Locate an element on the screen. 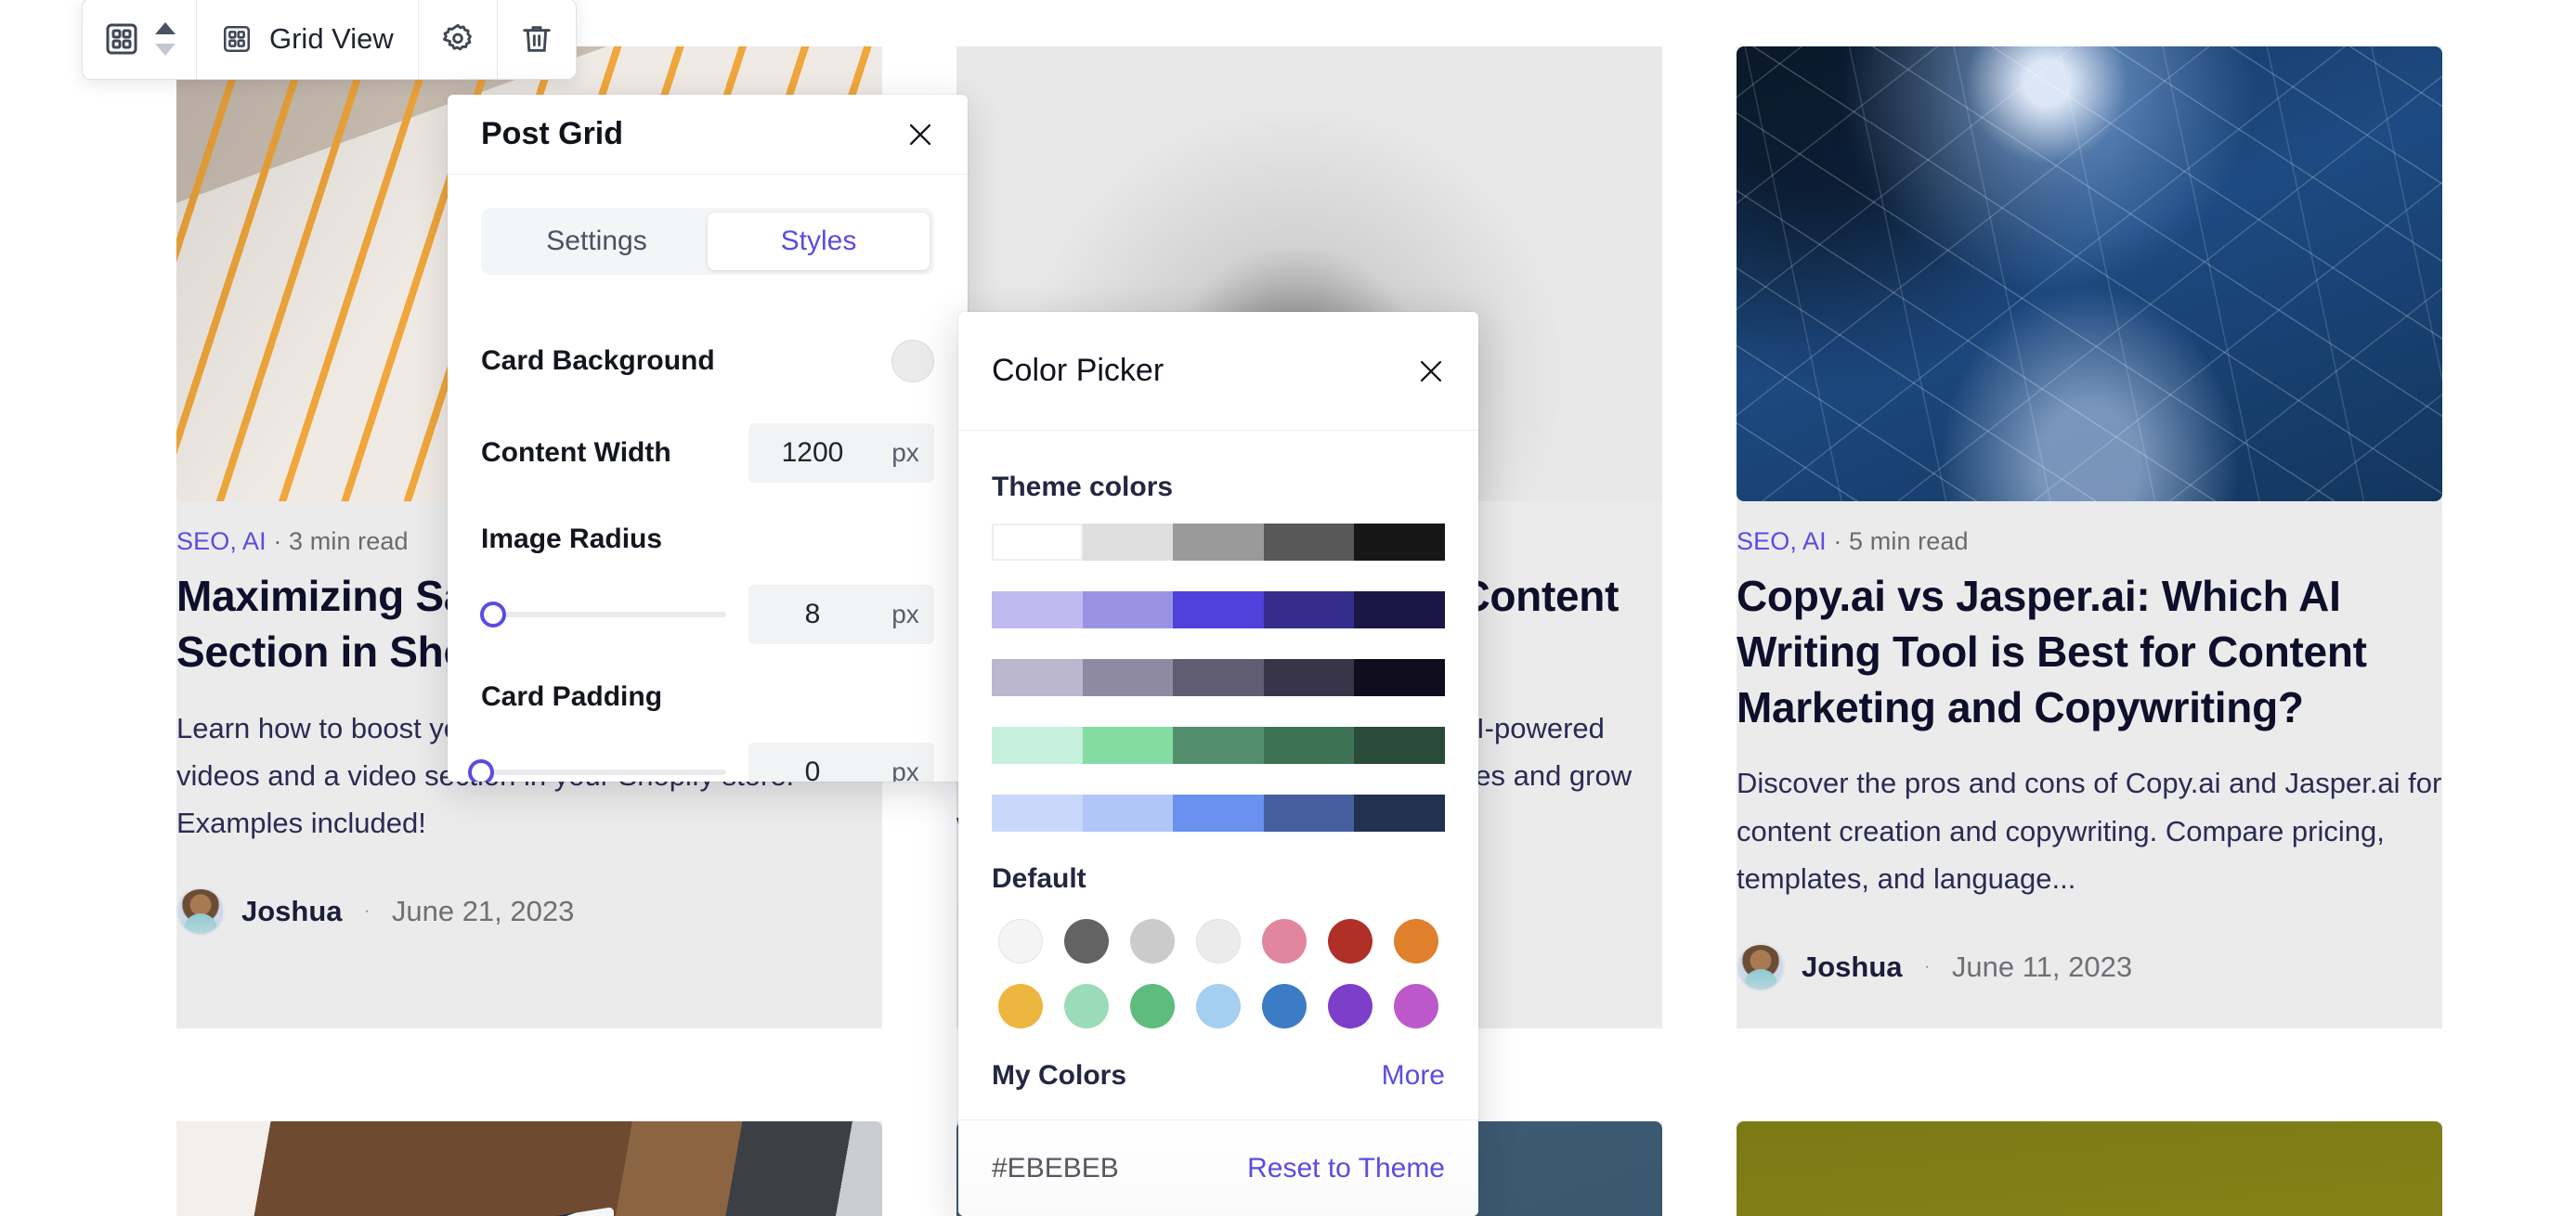 This screenshot has width=2576, height=1216. card-padding-slider is located at coordinates (597, 770).